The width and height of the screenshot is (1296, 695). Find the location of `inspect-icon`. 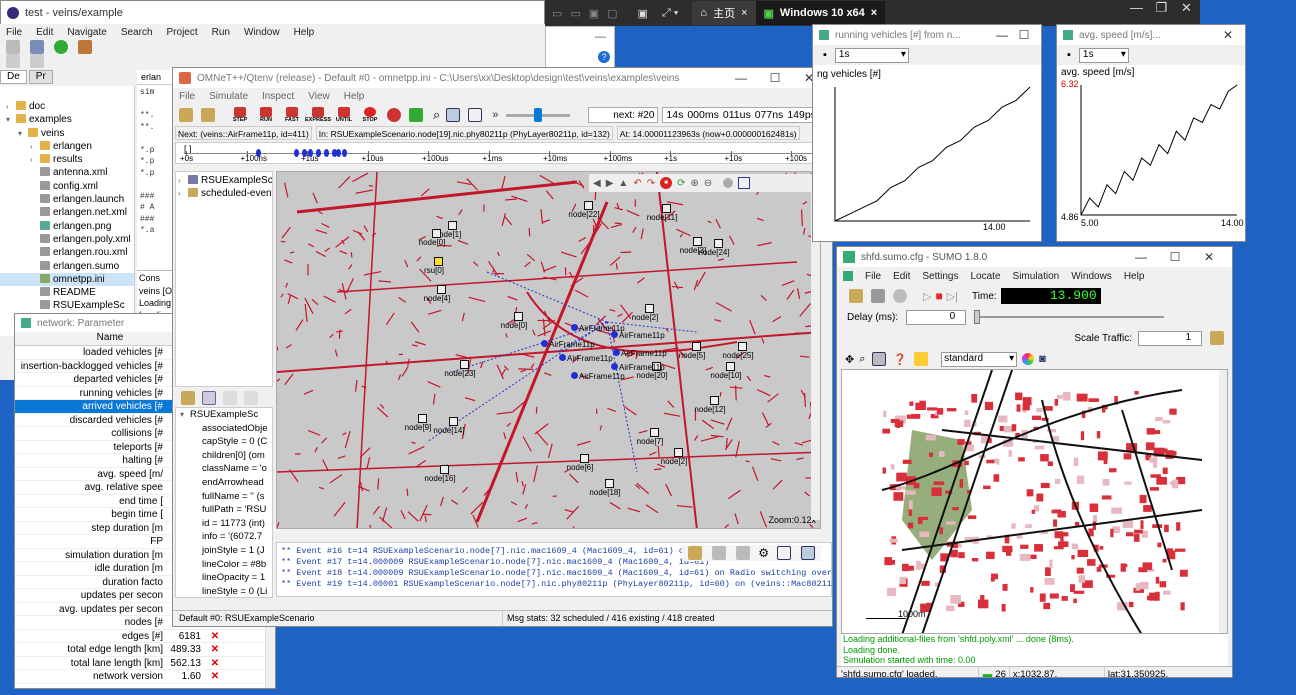

inspect-icon is located at coordinates (188, 398).